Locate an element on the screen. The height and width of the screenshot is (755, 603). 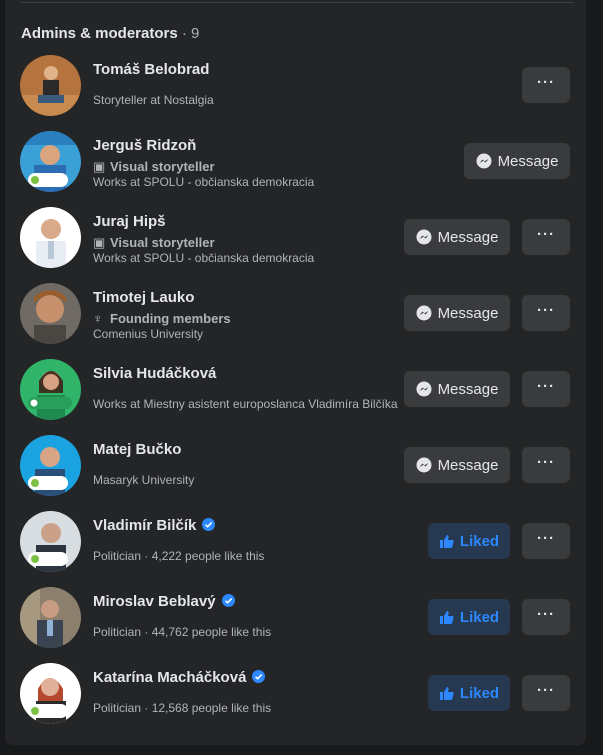
member-name: Timotej Lauko is located at coordinates (143, 297).